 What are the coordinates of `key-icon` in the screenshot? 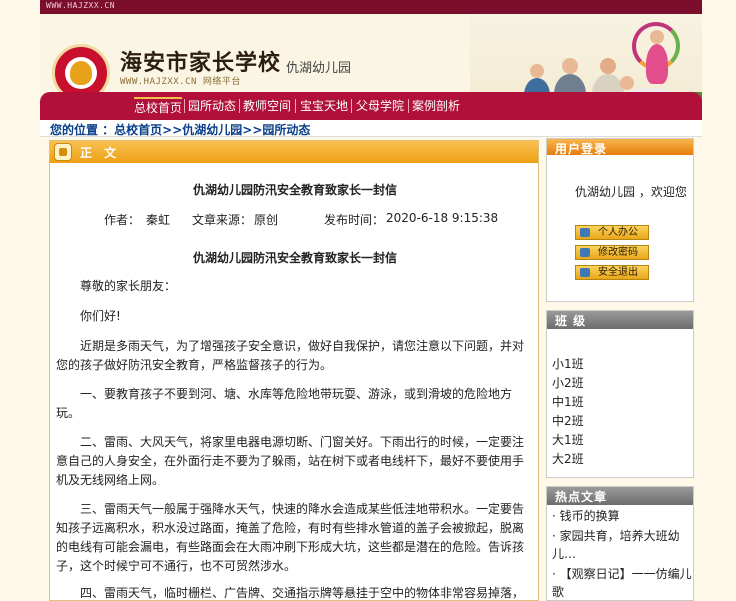 It's located at (585, 252).